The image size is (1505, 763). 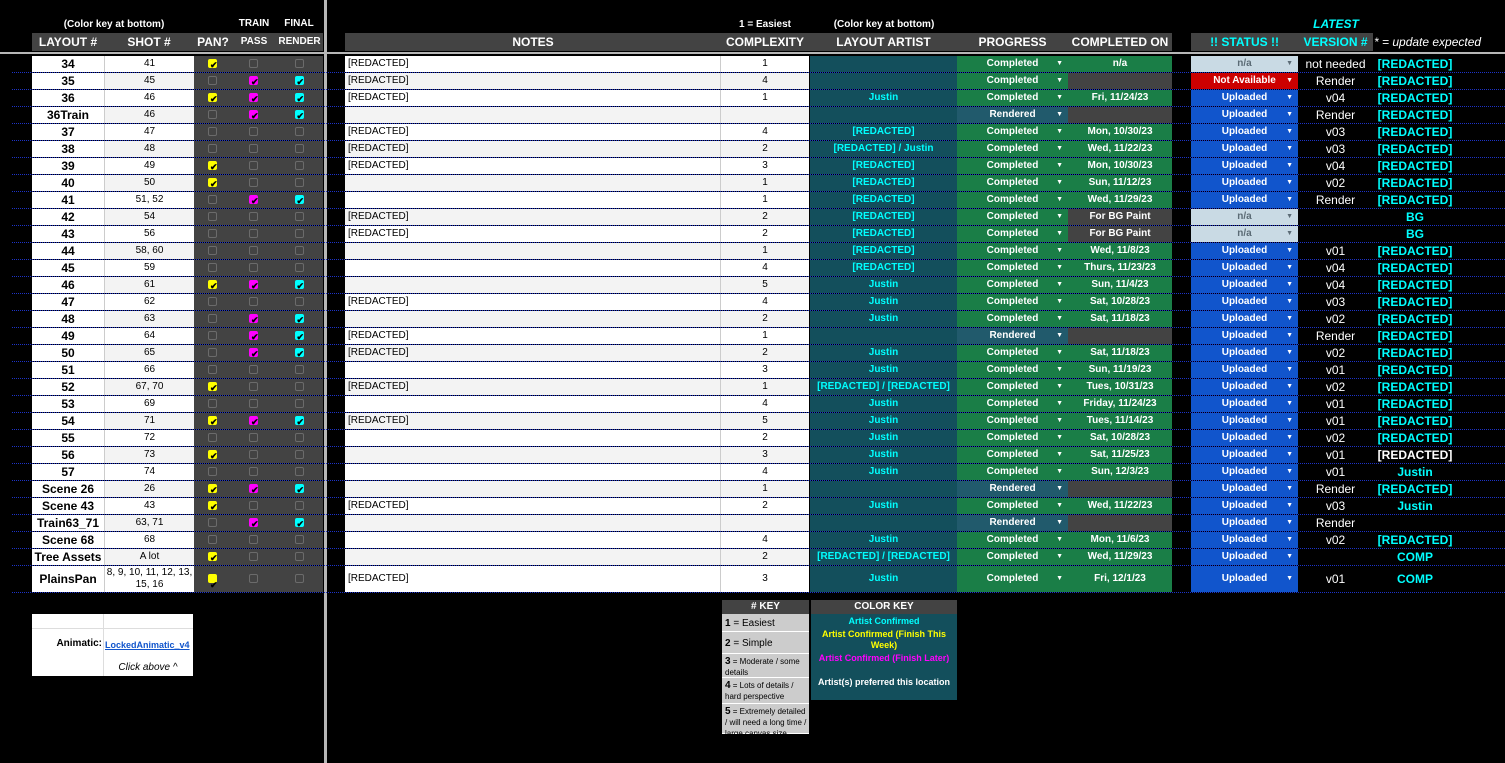 What do you see at coordinates (765, 387) in the screenshot?
I see `complexity-cell: 1` at bounding box center [765, 387].